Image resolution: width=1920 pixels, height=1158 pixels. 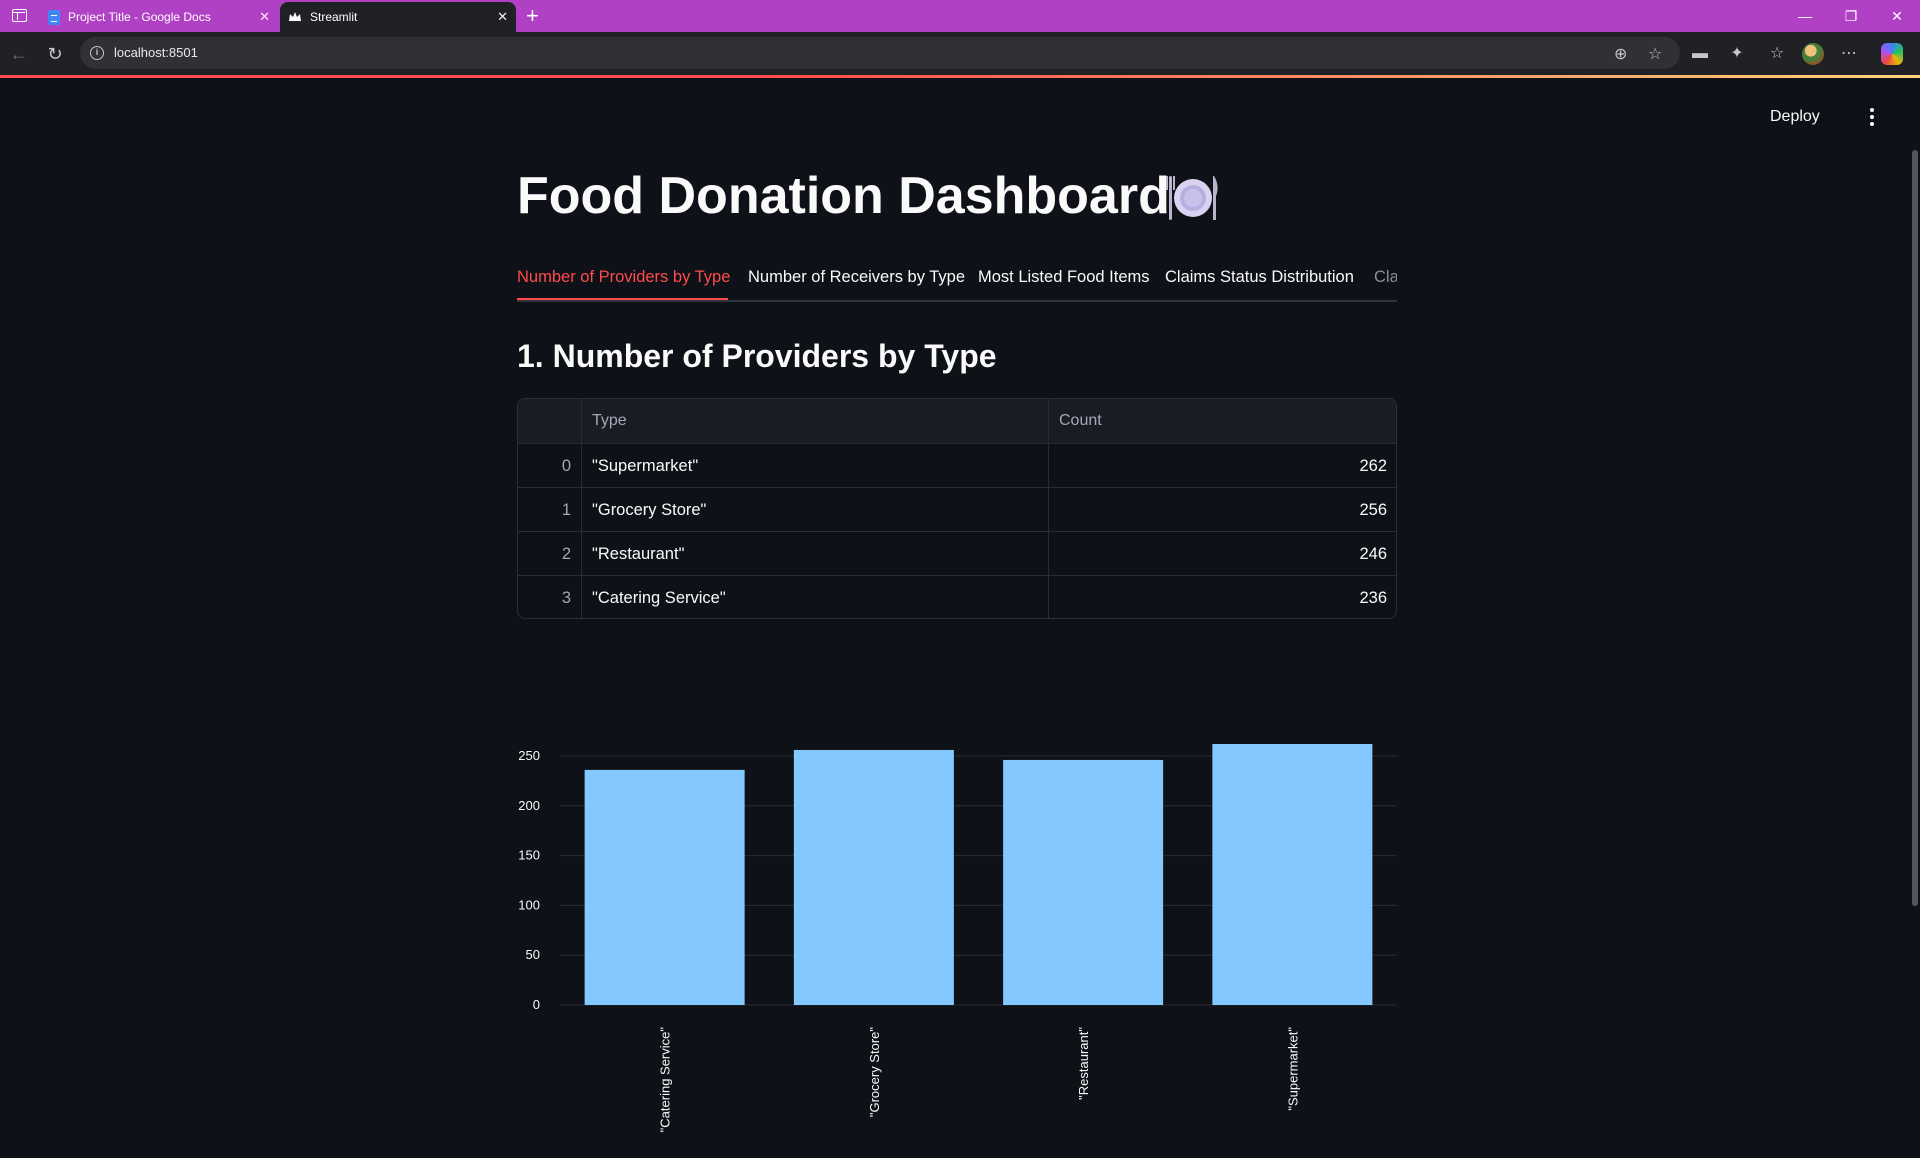 What do you see at coordinates (550, 510) in the screenshot?
I see `row-index: 1` at bounding box center [550, 510].